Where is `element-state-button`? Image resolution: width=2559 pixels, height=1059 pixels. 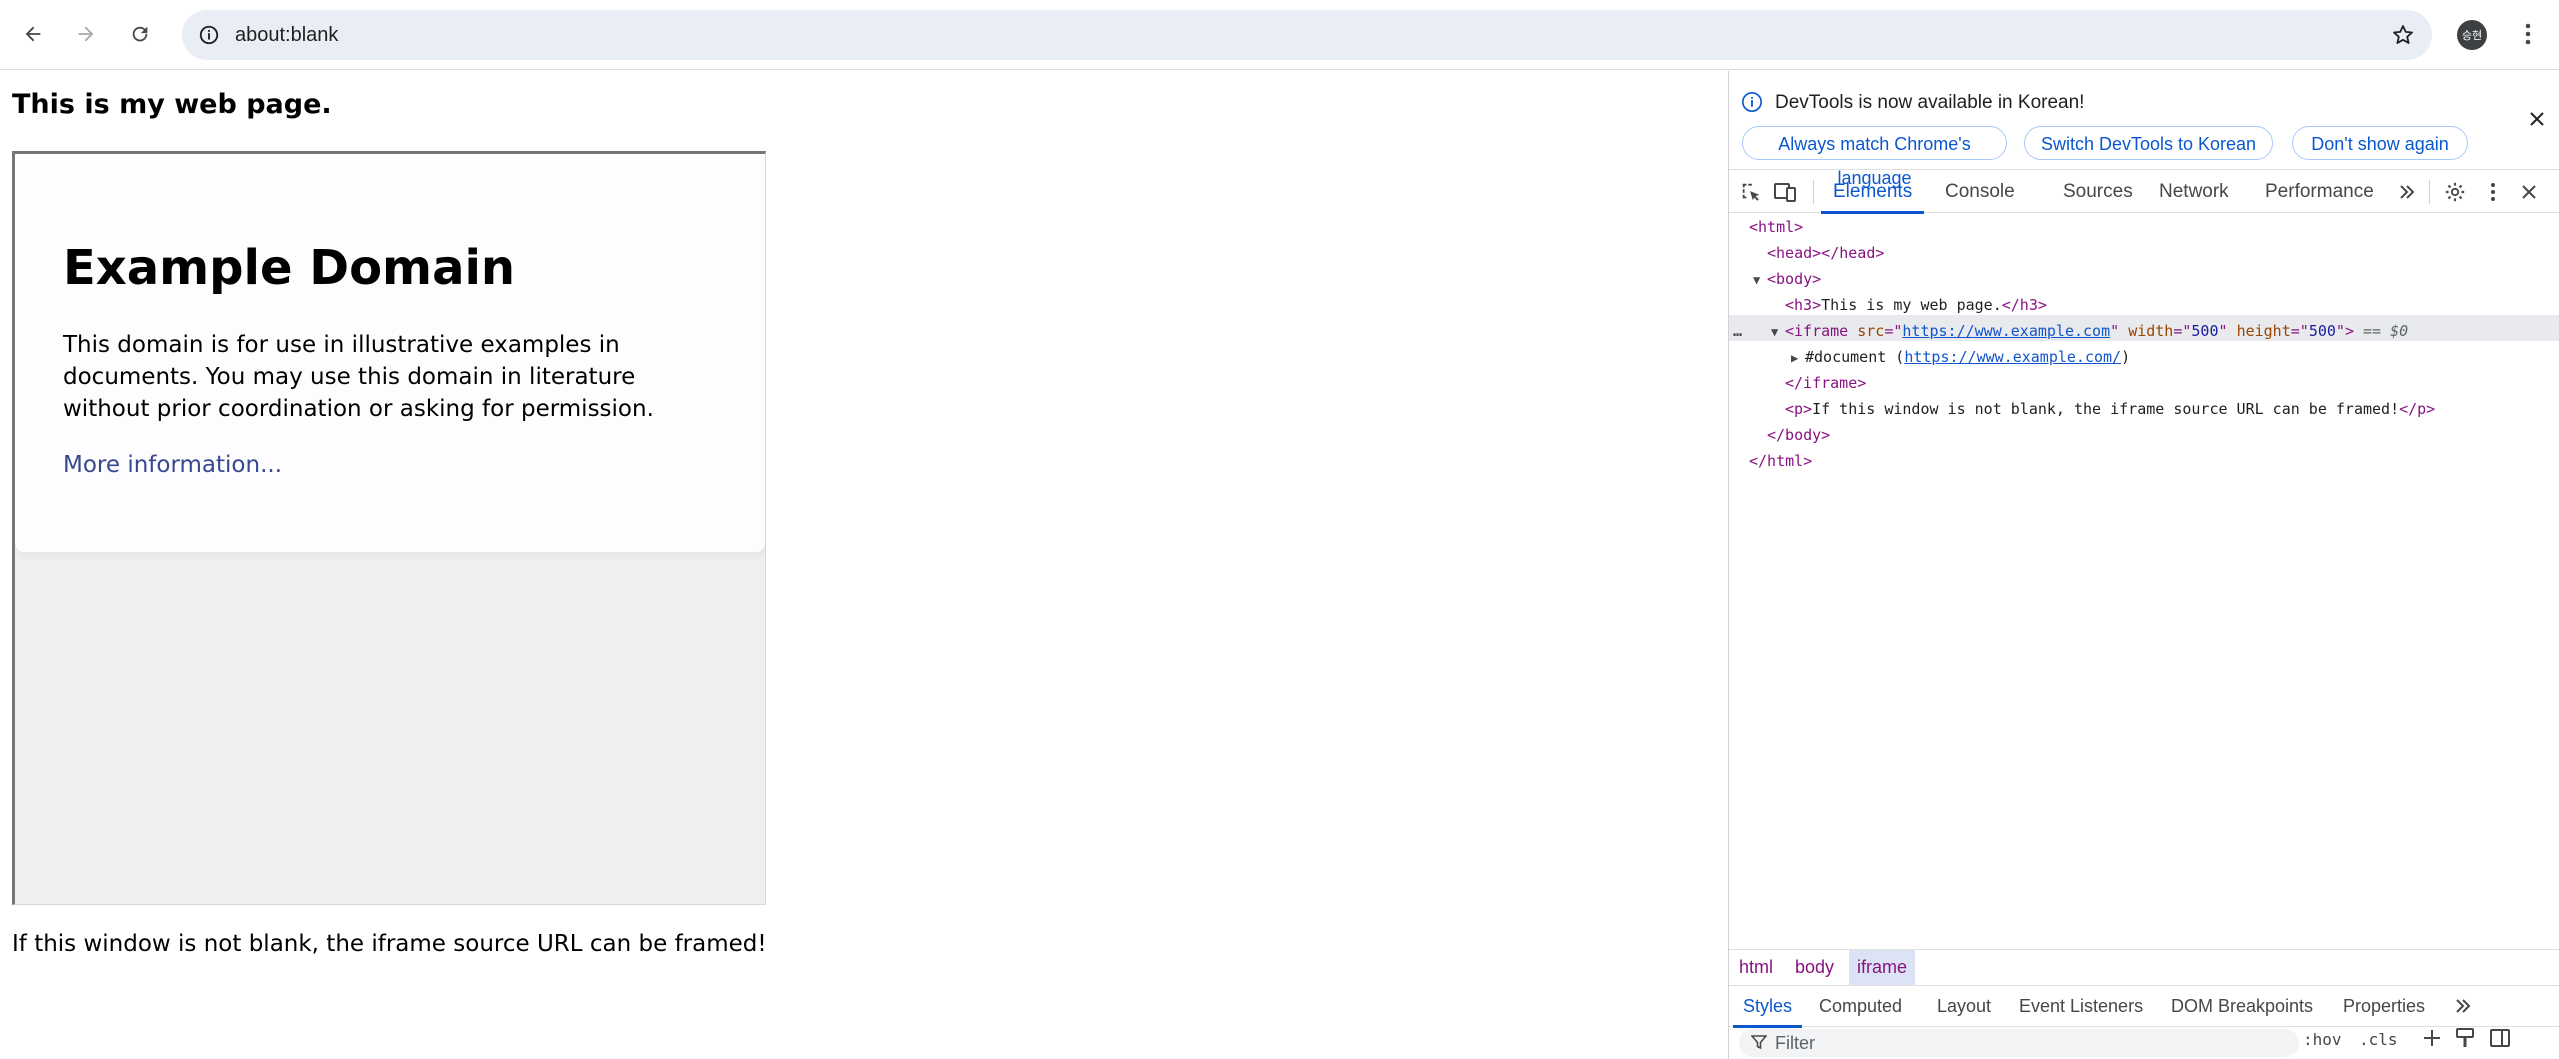
element-state-button is located at coordinates (2465, 1040).